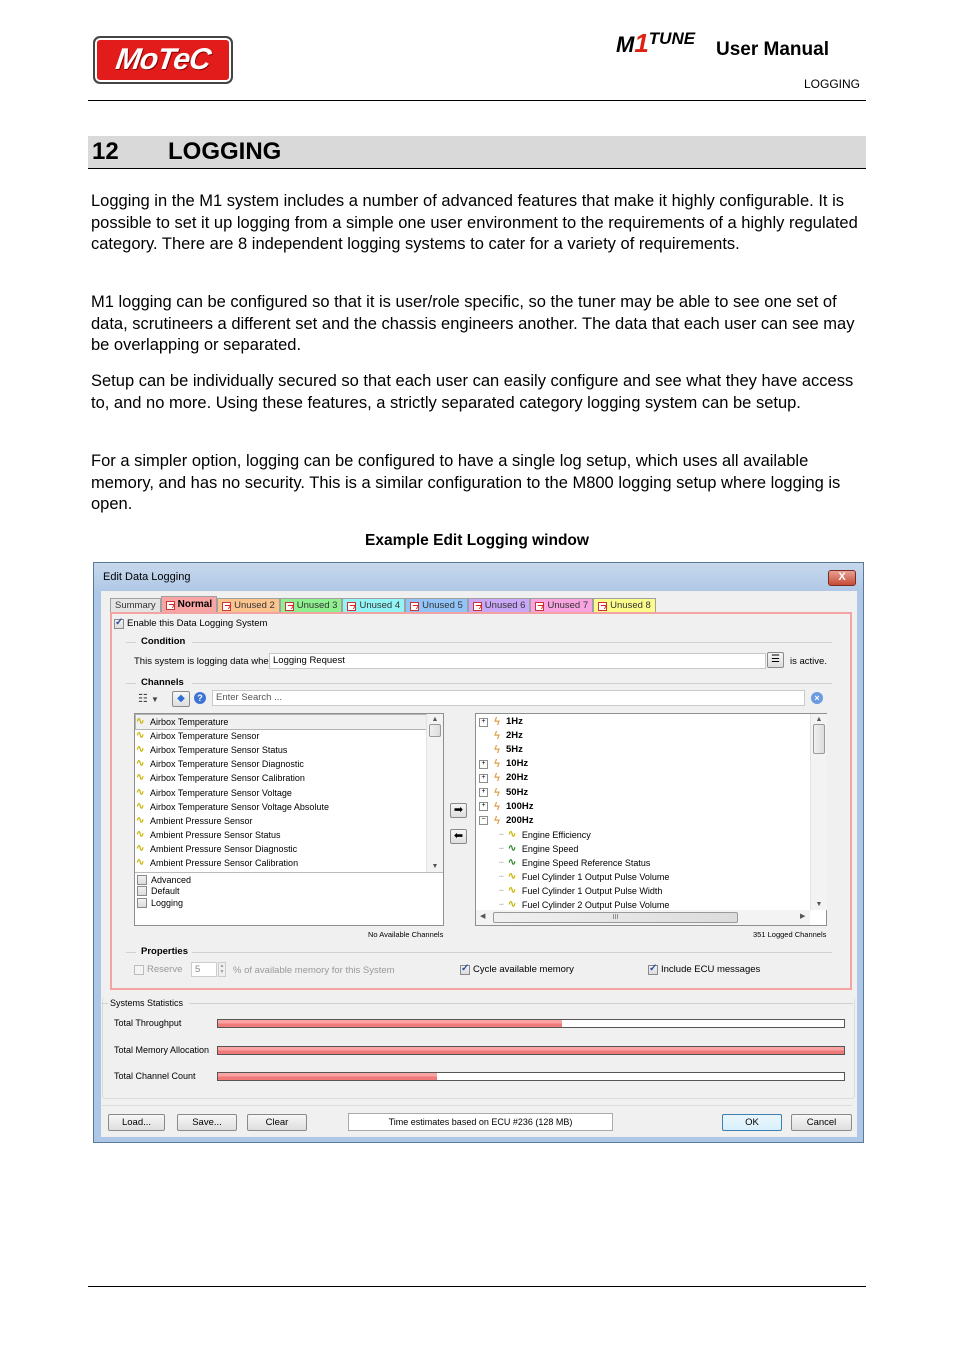 The image size is (954, 1350). Describe the element at coordinates (517, 969) in the screenshot. I see `cycle-memory-checkbox: Cycle available memory` at that location.